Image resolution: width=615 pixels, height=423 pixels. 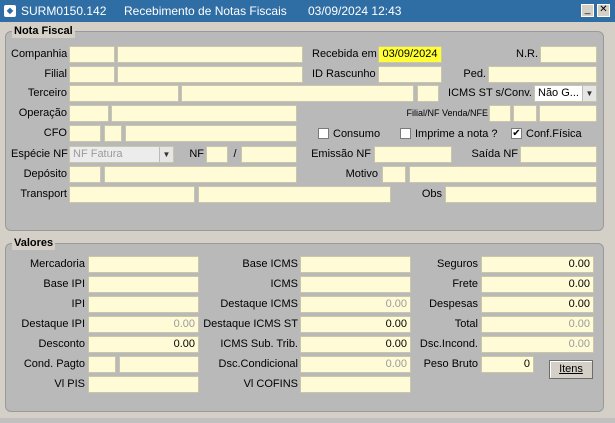 What do you see at coordinates (447, 113) in the screenshot?
I see `filial-nf-venda-label: Filial/NF Venda/NFE` at bounding box center [447, 113].